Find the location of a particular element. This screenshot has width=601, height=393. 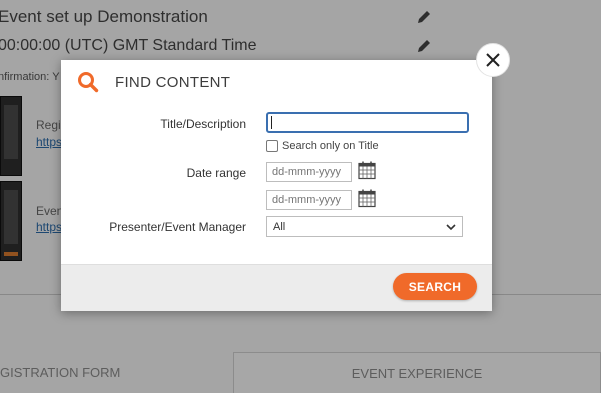

date-to-input is located at coordinates (309, 200).